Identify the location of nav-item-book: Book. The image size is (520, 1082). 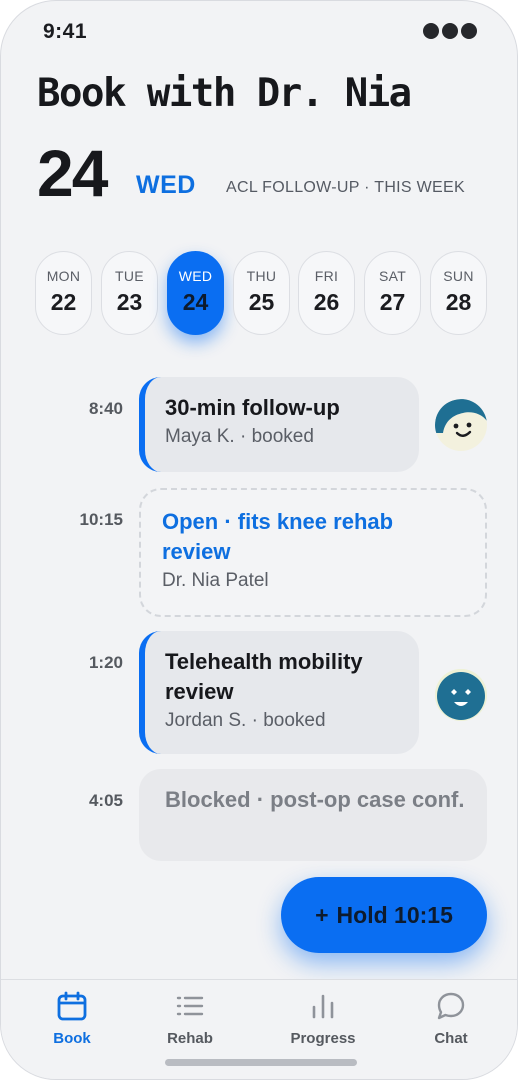
(72, 1020).